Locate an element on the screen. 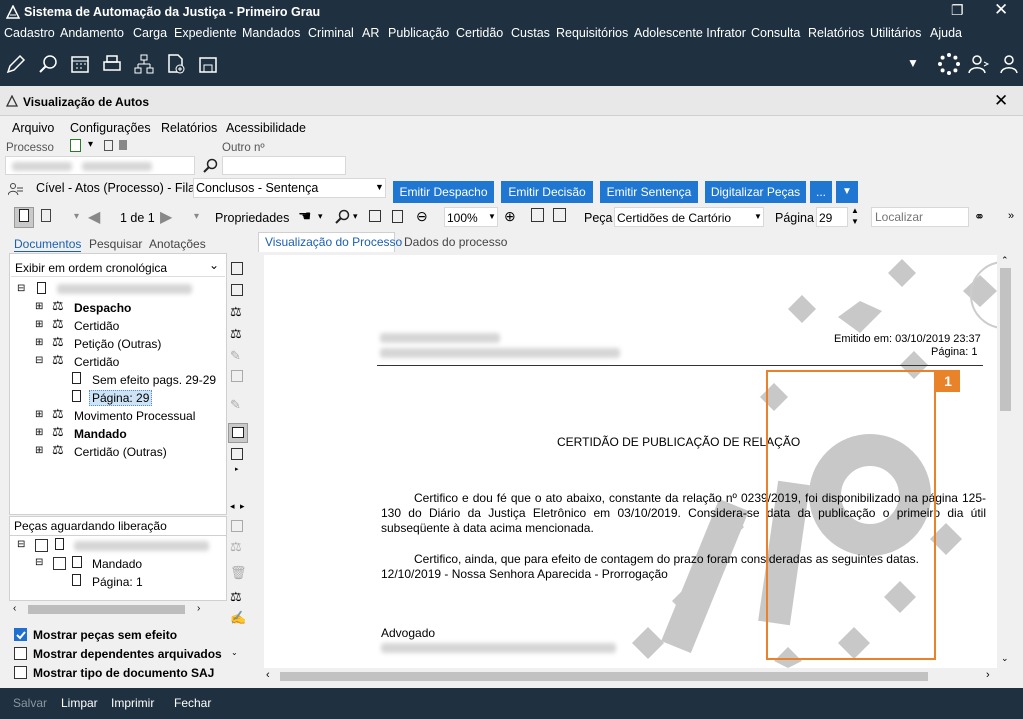 The width and height of the screenshot is (1023, 719). add-document-icon is located at coordinates (176, 64).